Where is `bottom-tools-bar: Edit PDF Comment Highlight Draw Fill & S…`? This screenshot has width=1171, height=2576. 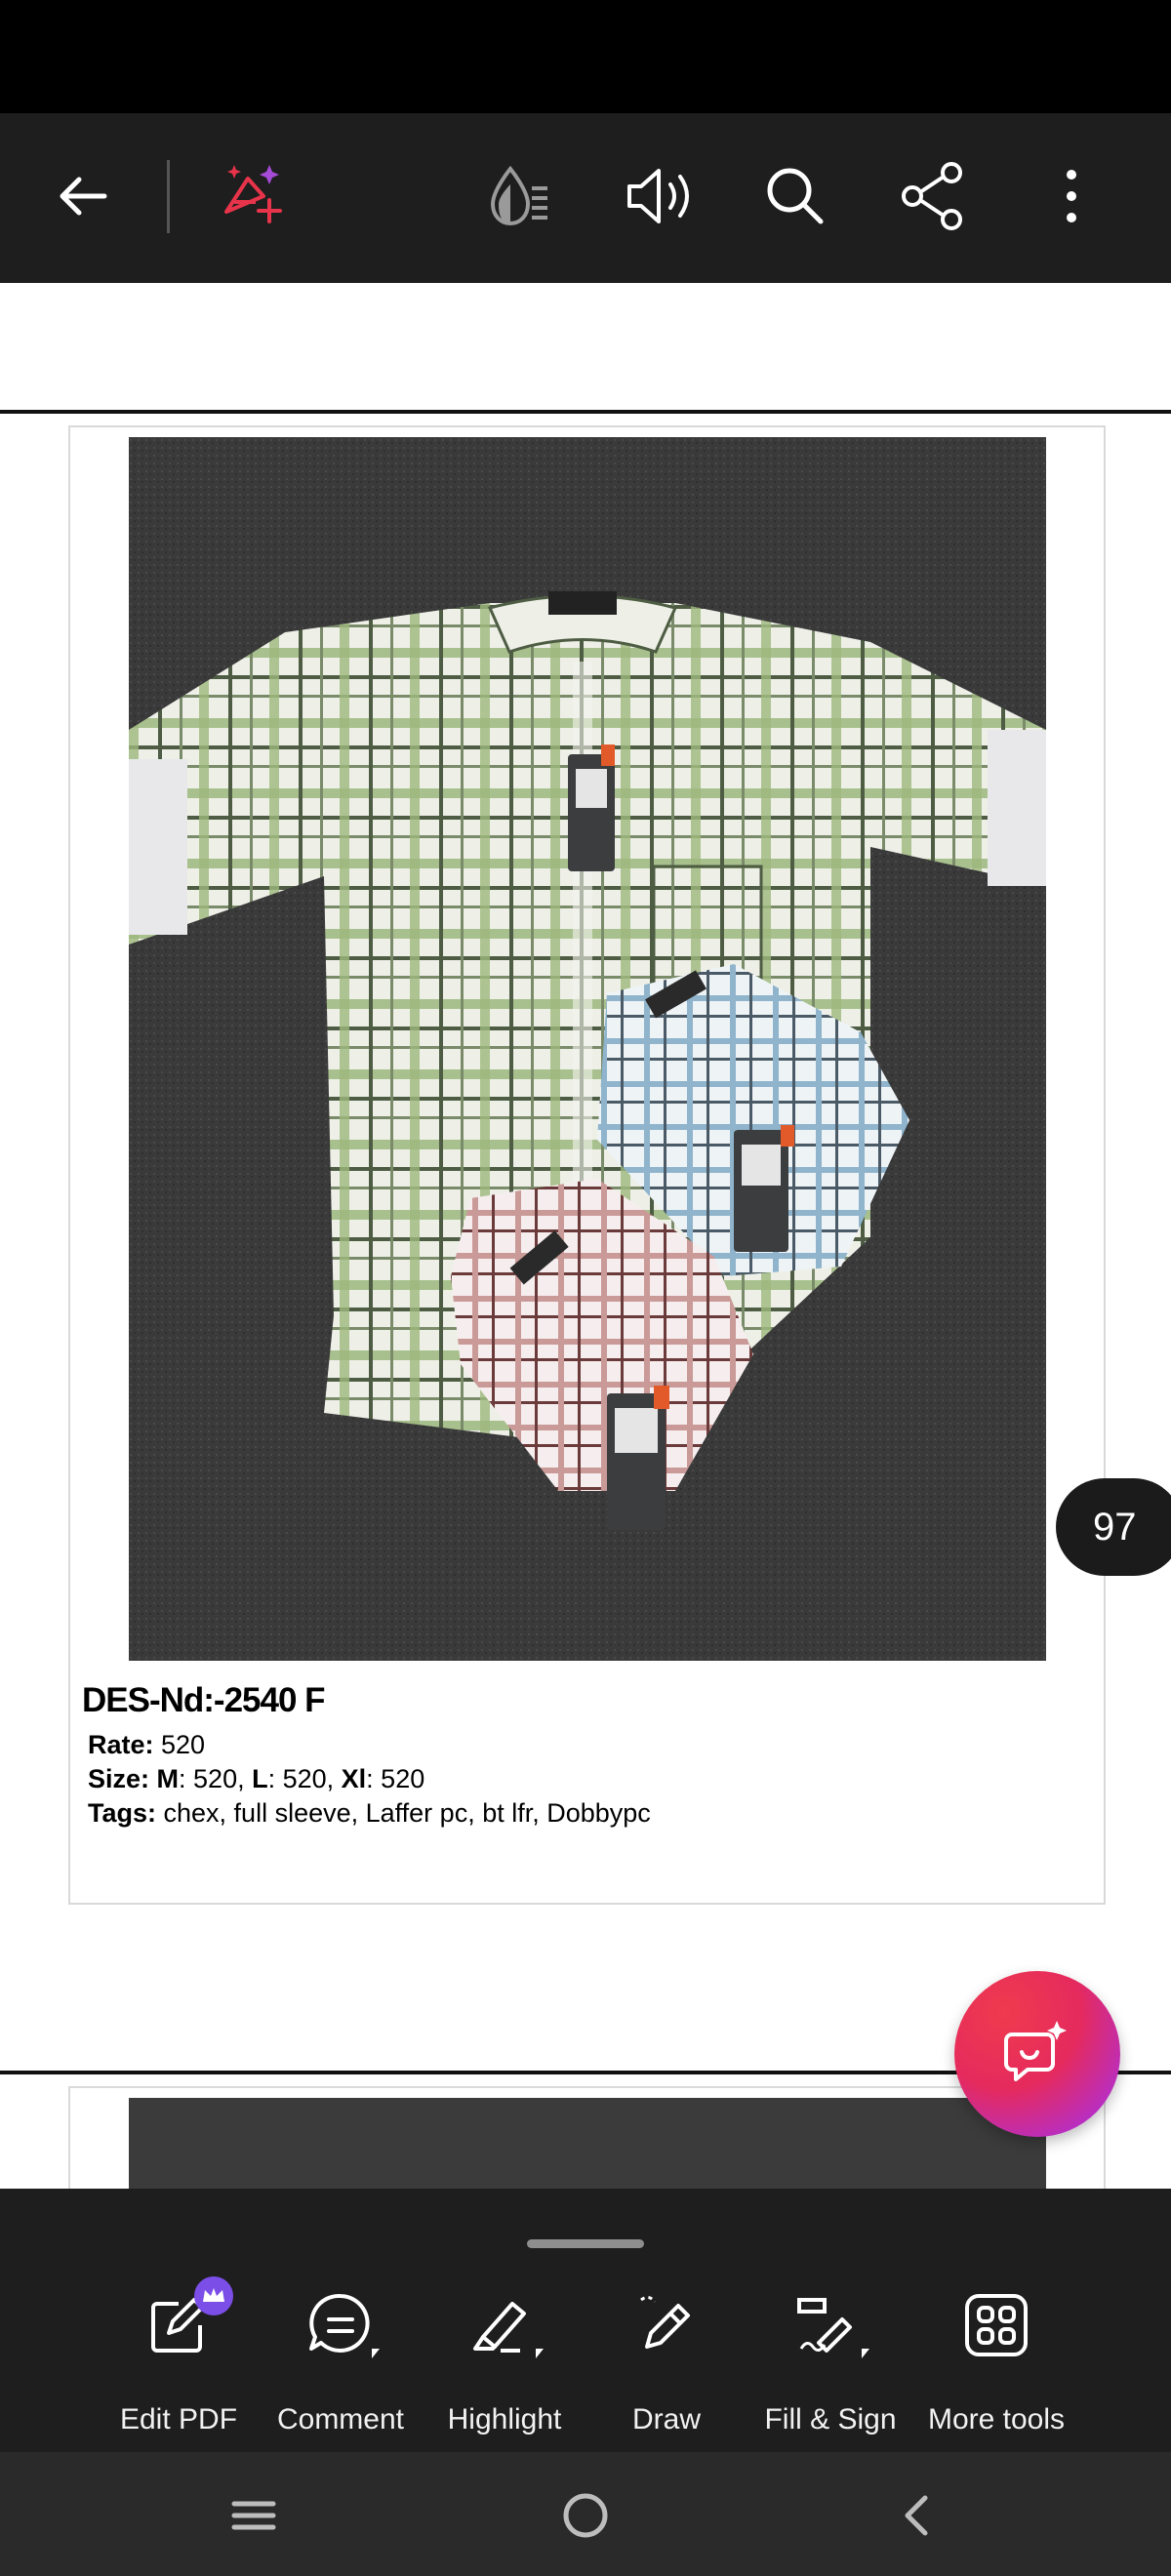 bottom-tools-bar: Edit PDF Comment Highlight Draw Fill & S… is located at coordinates (585, 2320).